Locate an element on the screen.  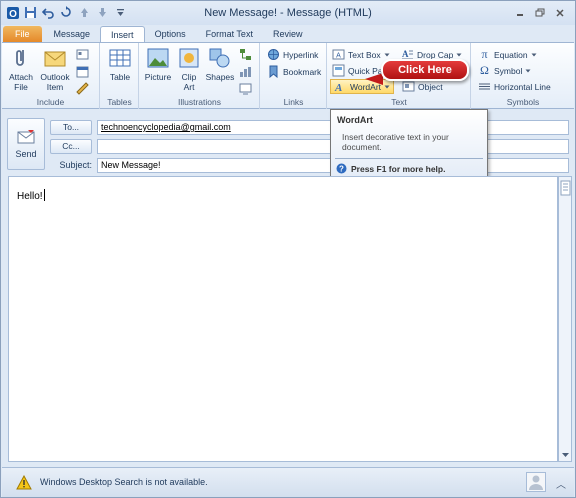
smartart-button is located at coordinates (245, 54).